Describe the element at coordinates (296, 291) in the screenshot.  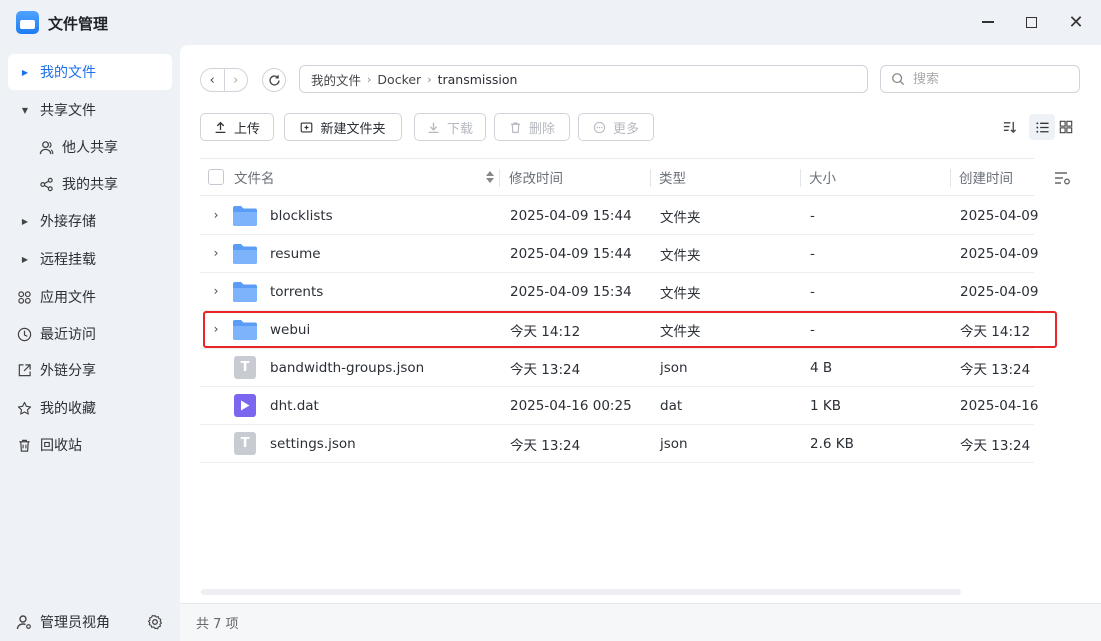
I see `file-name: torrents` at that location.